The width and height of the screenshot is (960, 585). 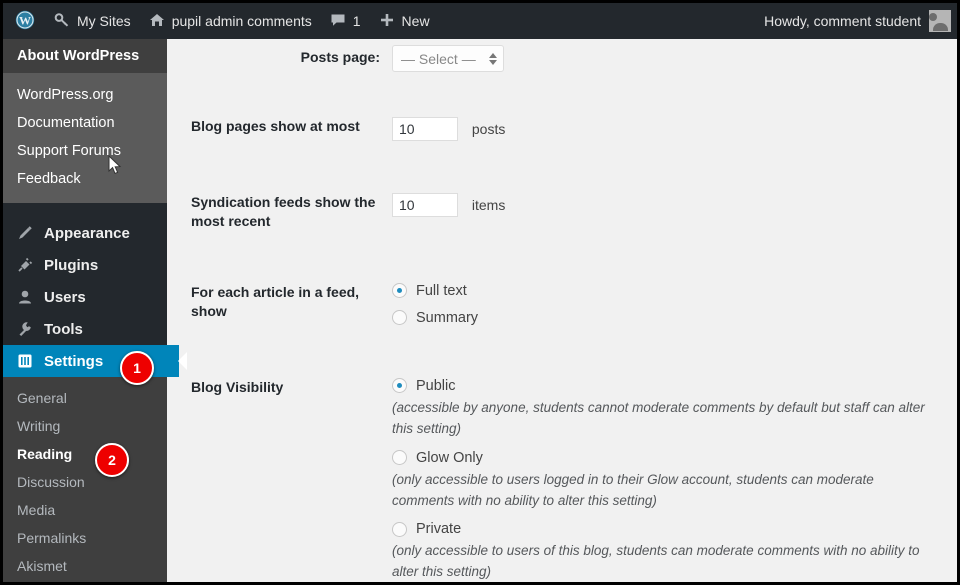 What do you see at coordinates (25, 329) in the screenshot?
I see `wrench-icon` at bounding box center [25, 329].